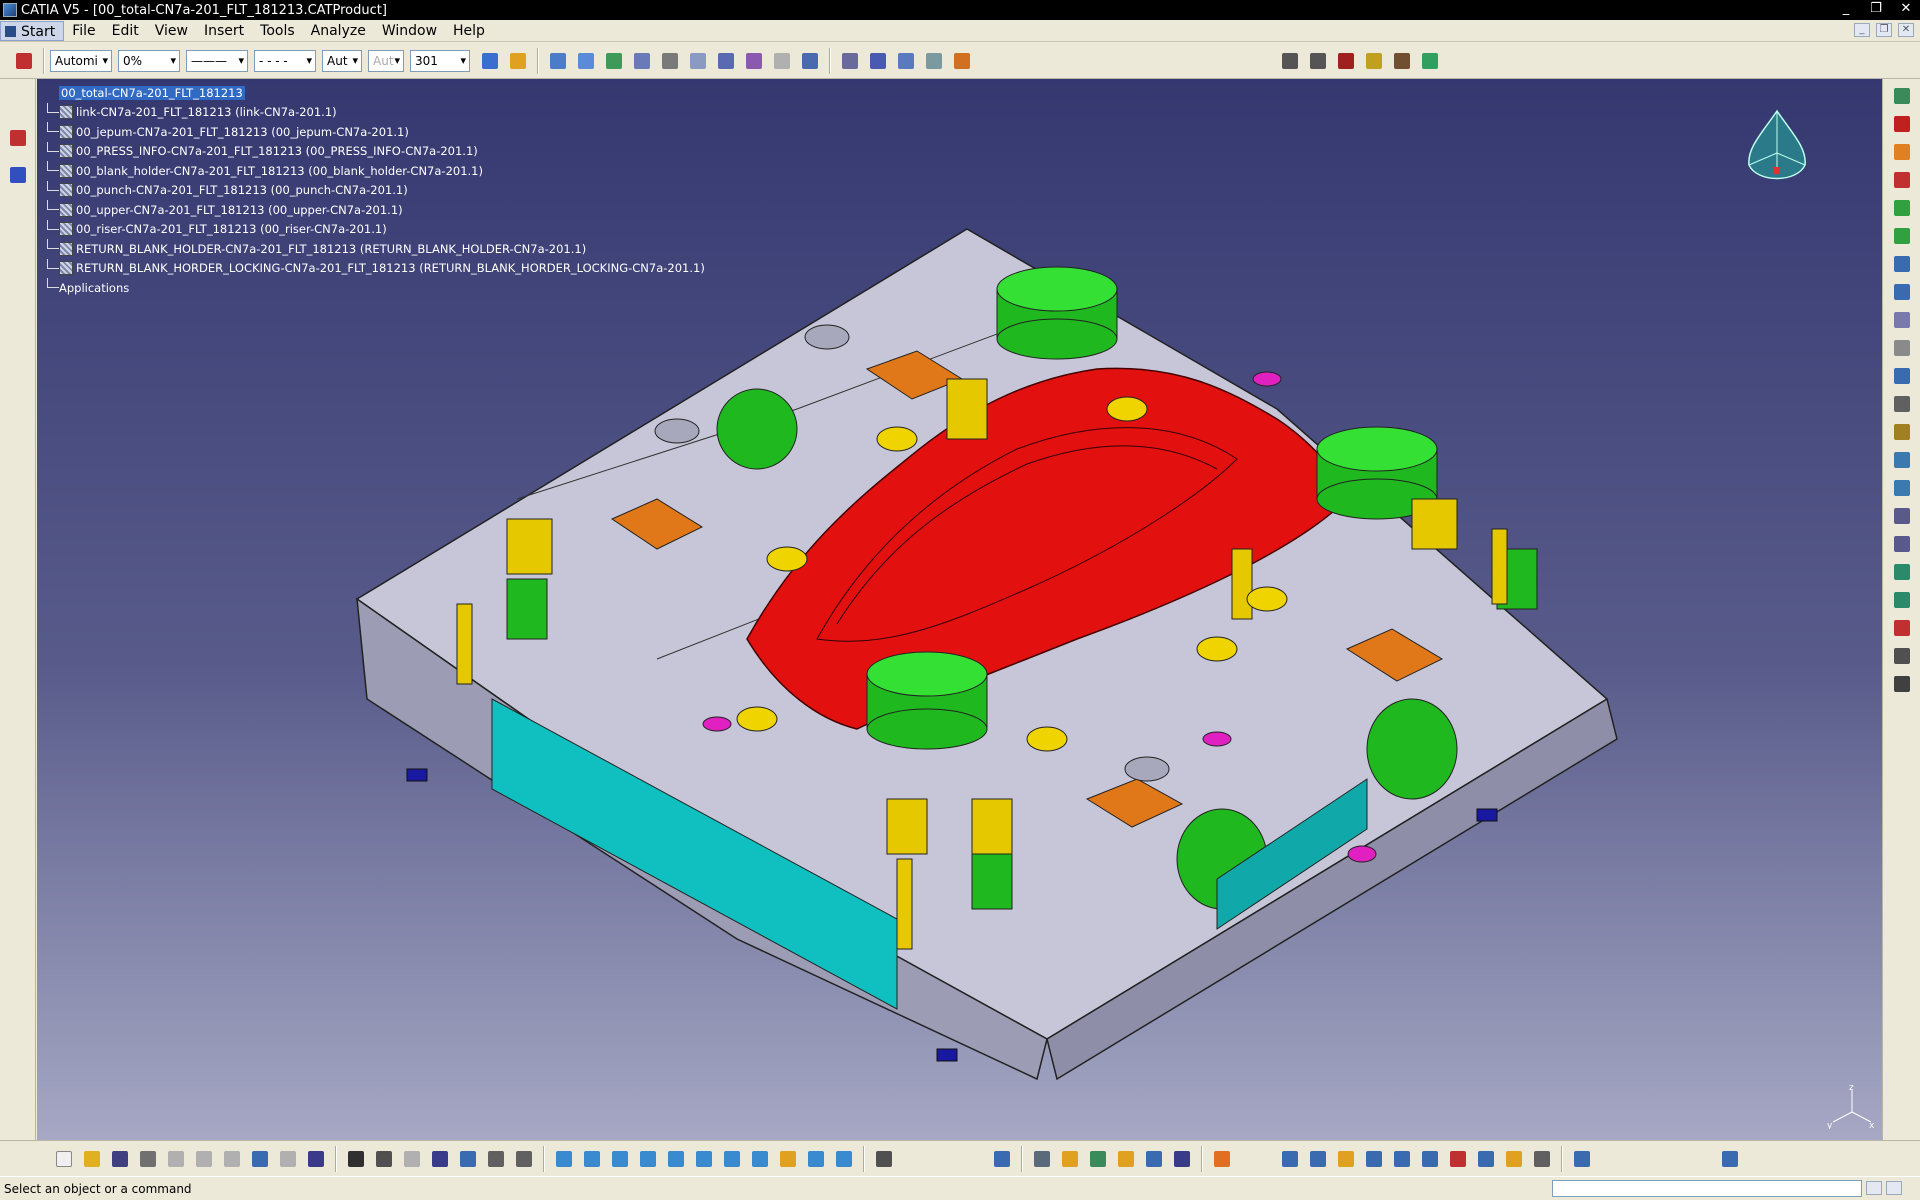 The height and width of the screenshot is (1200, 1920). Describe the element at coordinates (1884, 30) in the screenshot. I see `doc-restore-button: ❐` at that location.